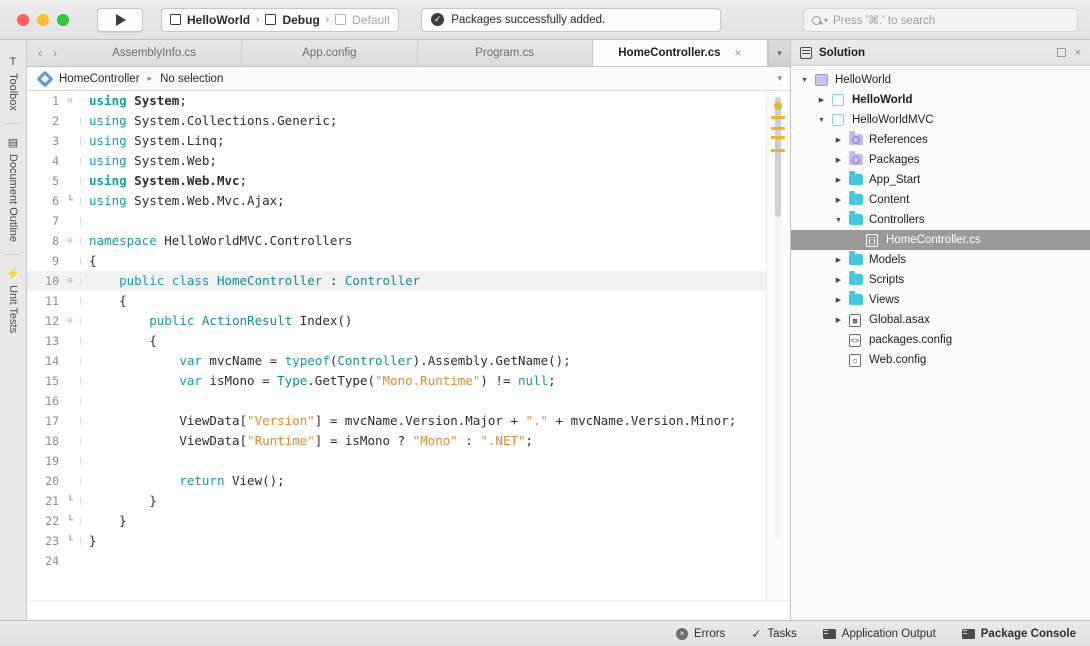 The image size is (1090, 646). What do you see at coordinates (396, 201) in the screenshot?
I see `code-line: 6 ┗ using System.Web.Mvc.Ajax;` at bounding box center [396, 201].